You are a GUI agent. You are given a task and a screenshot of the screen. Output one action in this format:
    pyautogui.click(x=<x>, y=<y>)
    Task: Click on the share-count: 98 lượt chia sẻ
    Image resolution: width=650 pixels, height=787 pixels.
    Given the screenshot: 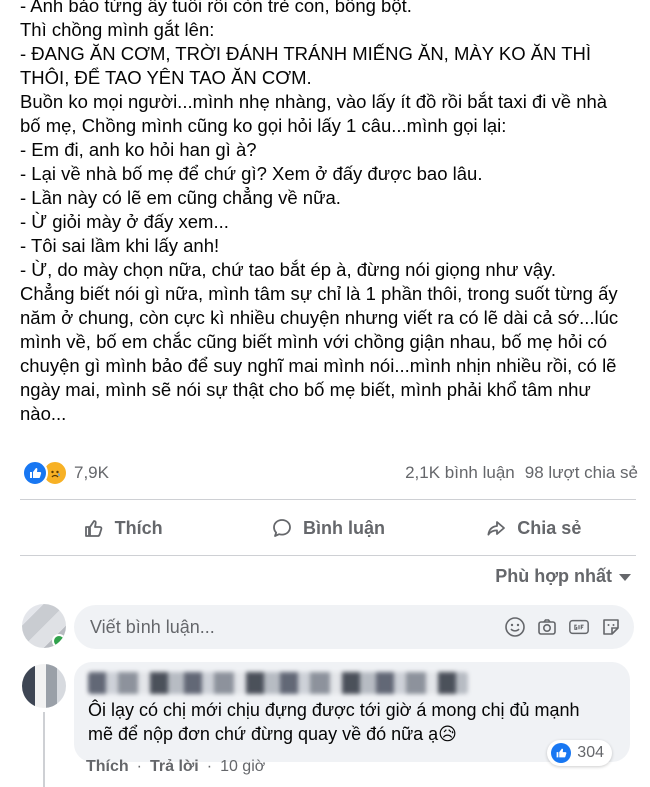 What is the action you would take?
    pyautogui.click(x=581, y=473)
    